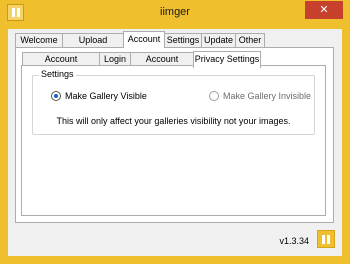 The height and width of the screenshot is (264, 350). I want to click on make-gallery-visible-label: Make Gallery Visible, so click(106, 96).